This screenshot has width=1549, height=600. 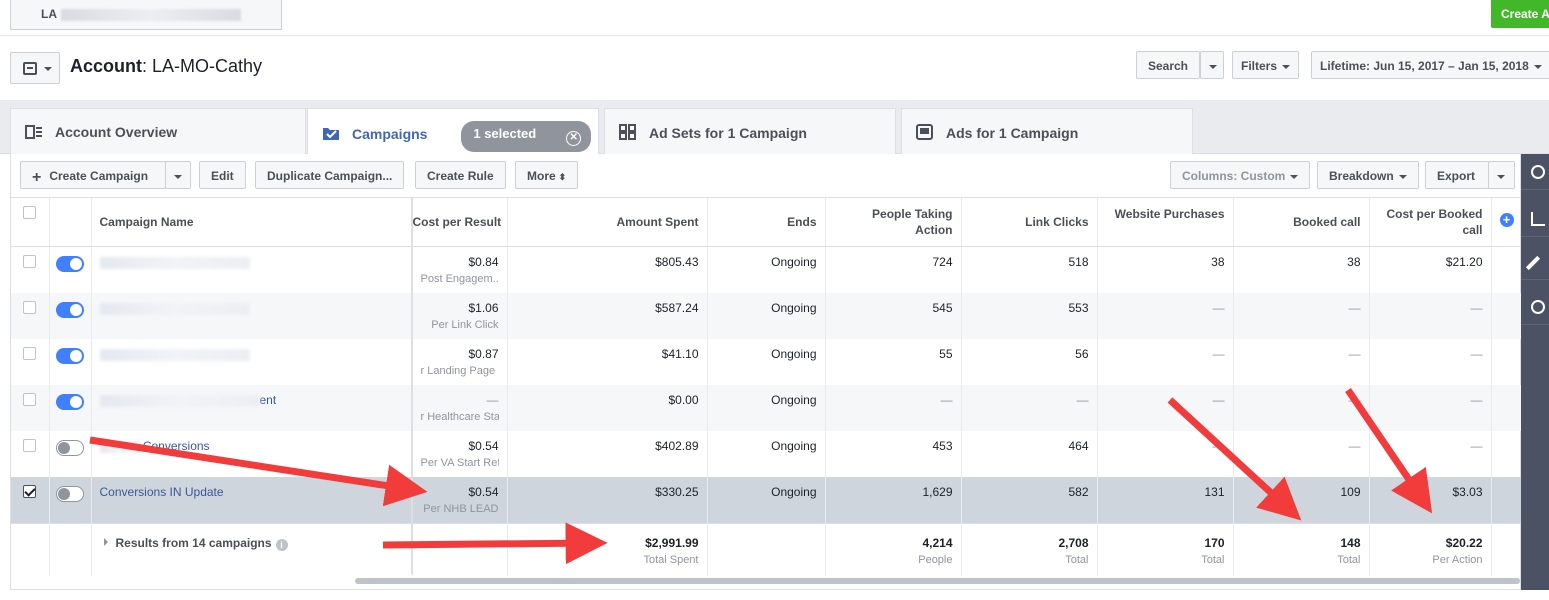 I want to click on collapse-panel-button, so click(x=1535, y=172).